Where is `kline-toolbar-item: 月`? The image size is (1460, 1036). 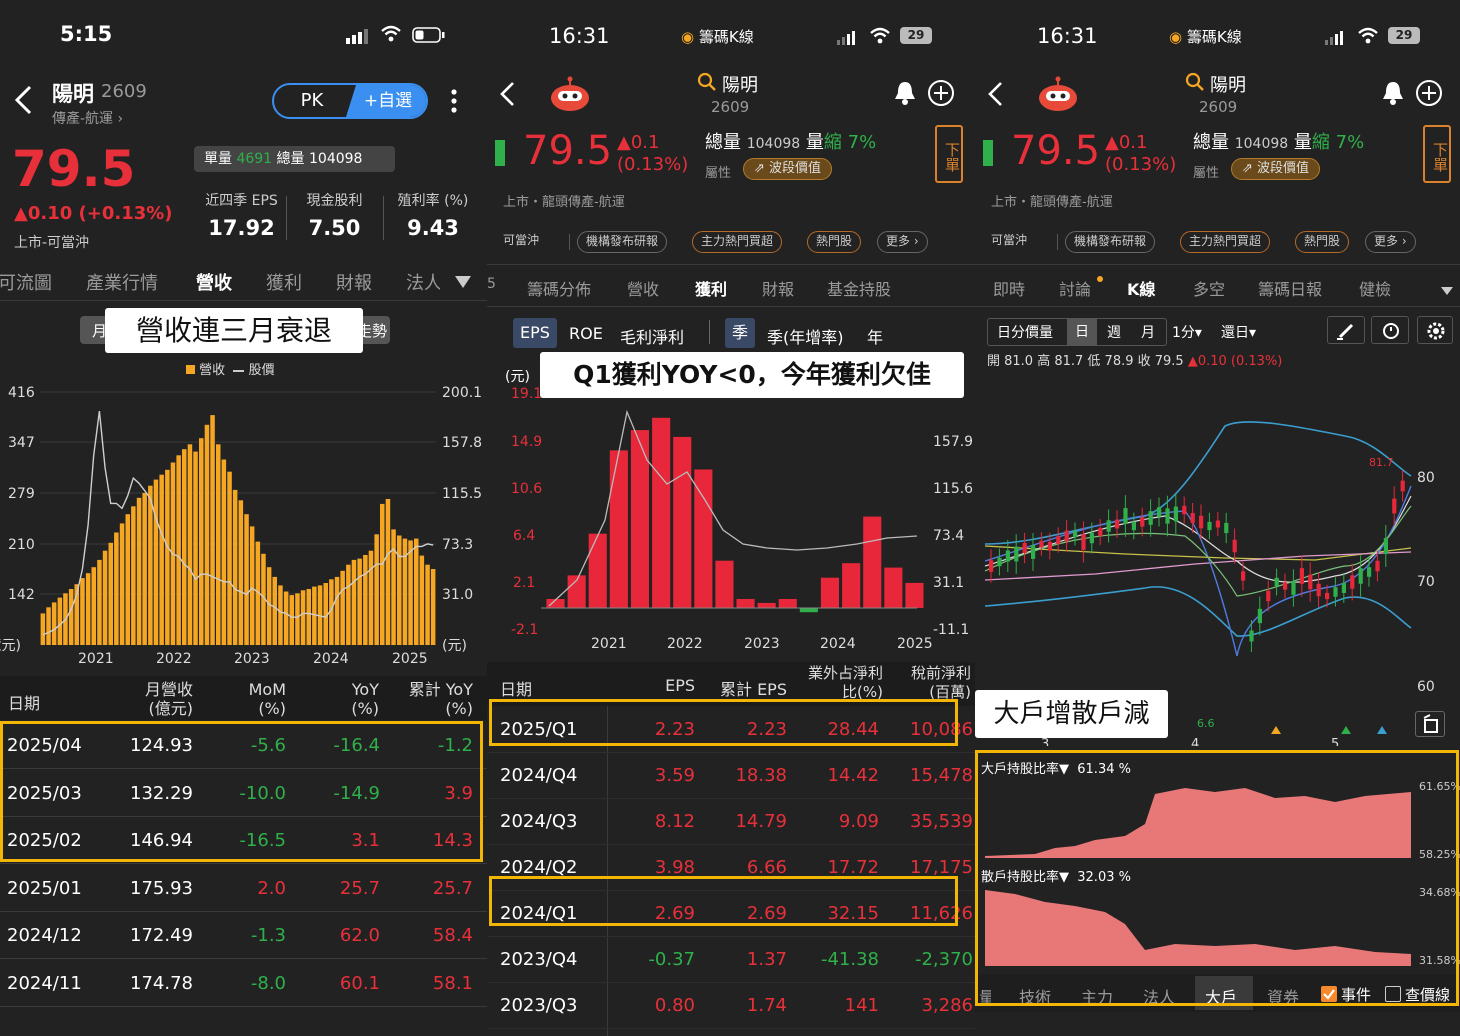 kline-toolbar-item: 月 is located at coordinates (1148, 332).